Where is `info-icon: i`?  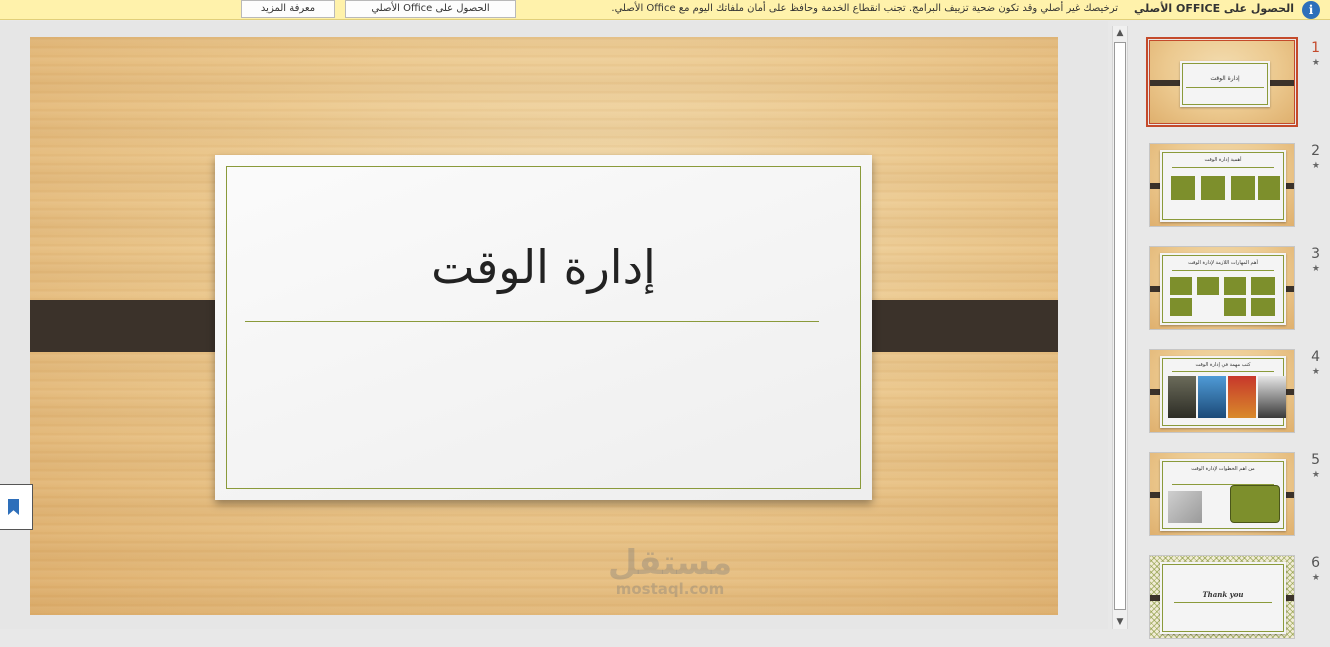 info-icon: i is located at coordinates (1311, 10).